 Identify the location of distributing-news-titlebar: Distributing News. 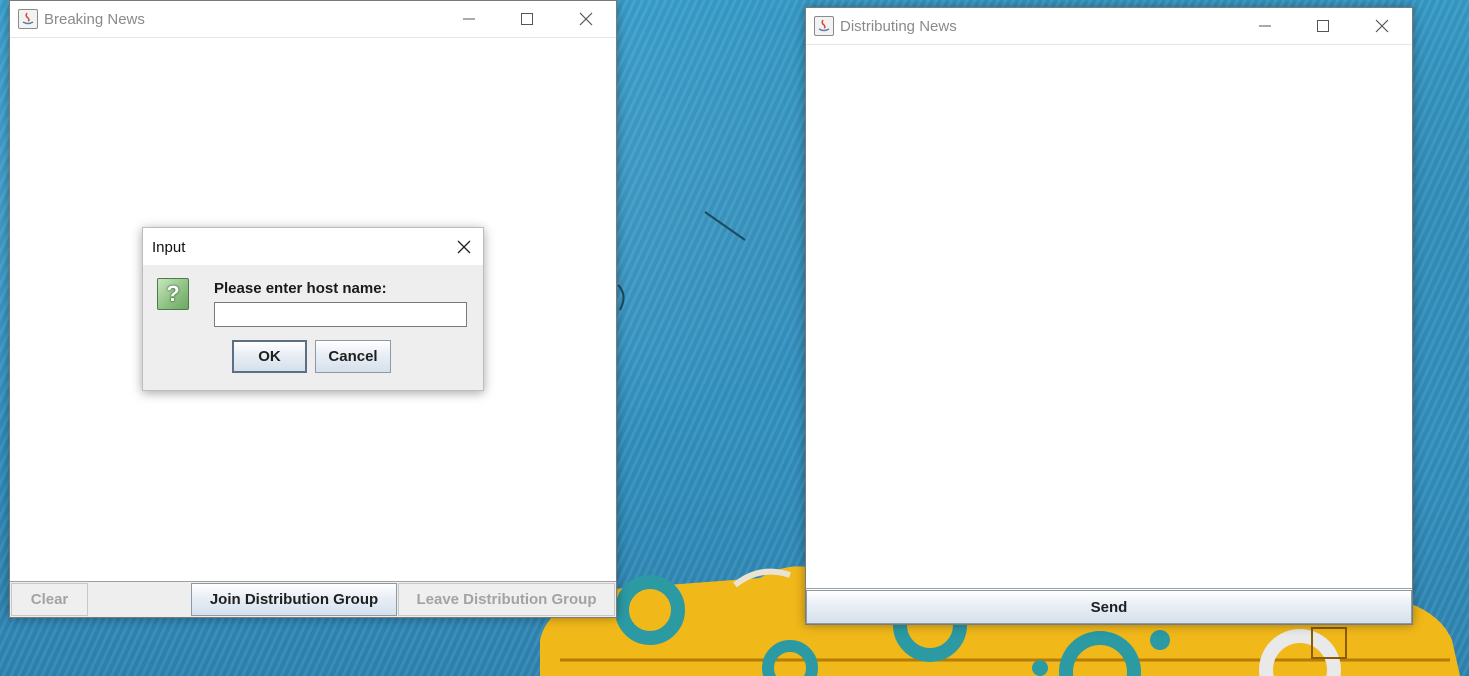
(1109, 26).